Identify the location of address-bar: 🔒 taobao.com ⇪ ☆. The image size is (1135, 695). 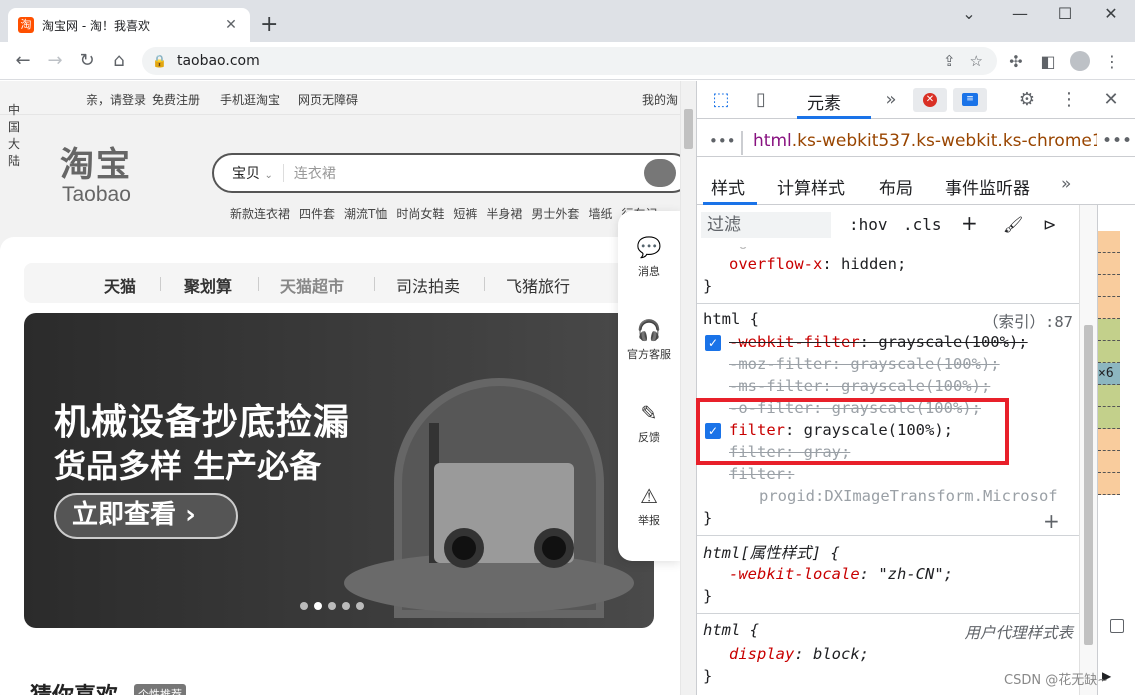
(569, 61).